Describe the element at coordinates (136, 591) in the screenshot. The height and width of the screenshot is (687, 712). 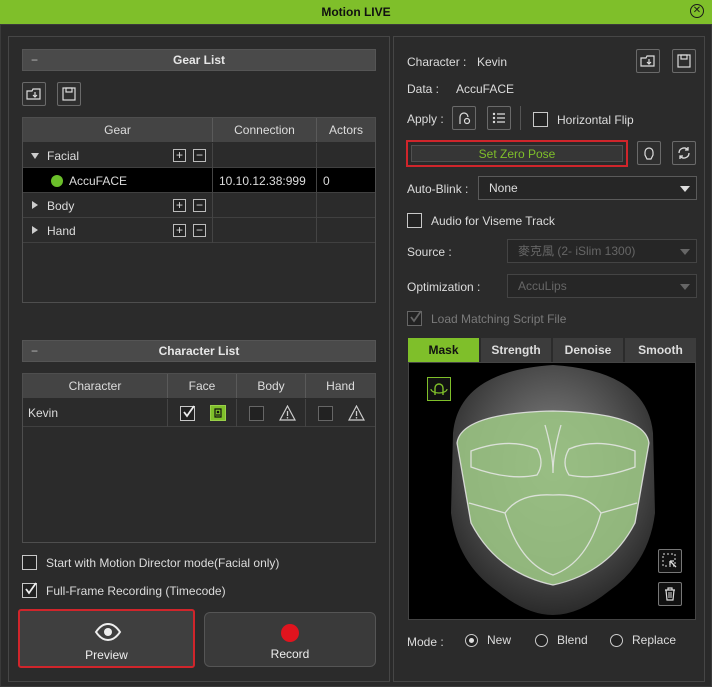
I see `full-frame-label: Full-Frame Recording (Timecode)` at that location.